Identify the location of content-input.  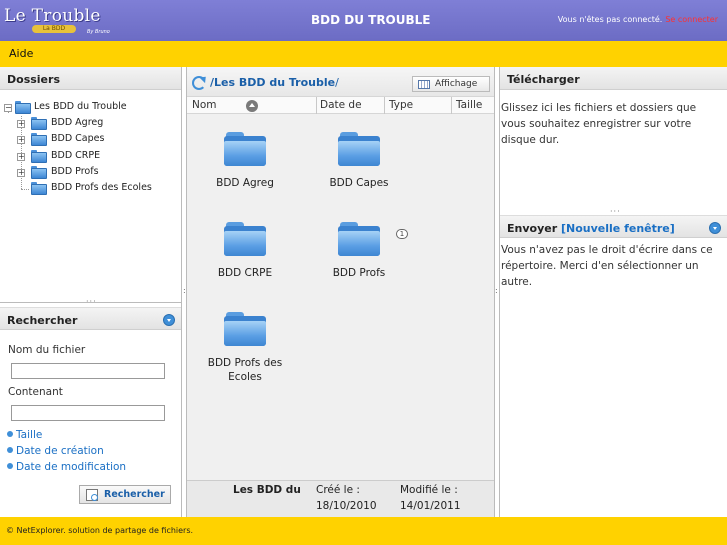
(88, 413).